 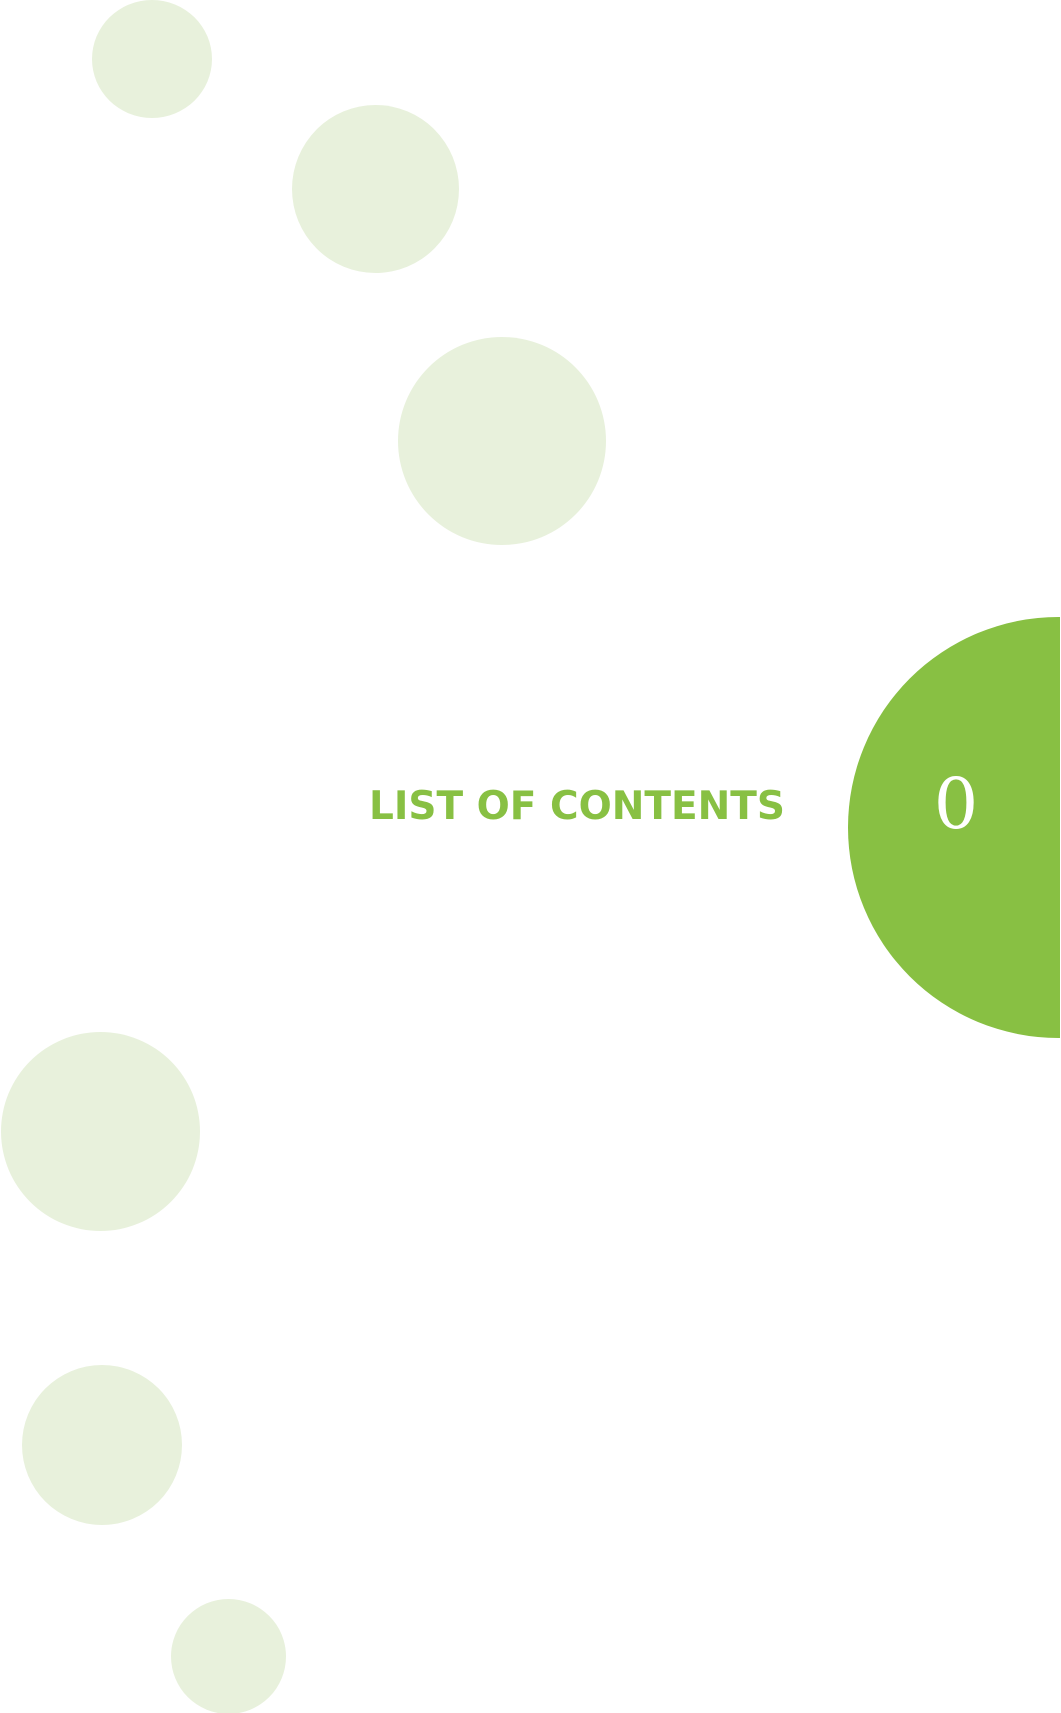 What do you see at coordinates (956, 804) in the screenshot?
I see `page-number: 0` at bounding box center [956, 804].